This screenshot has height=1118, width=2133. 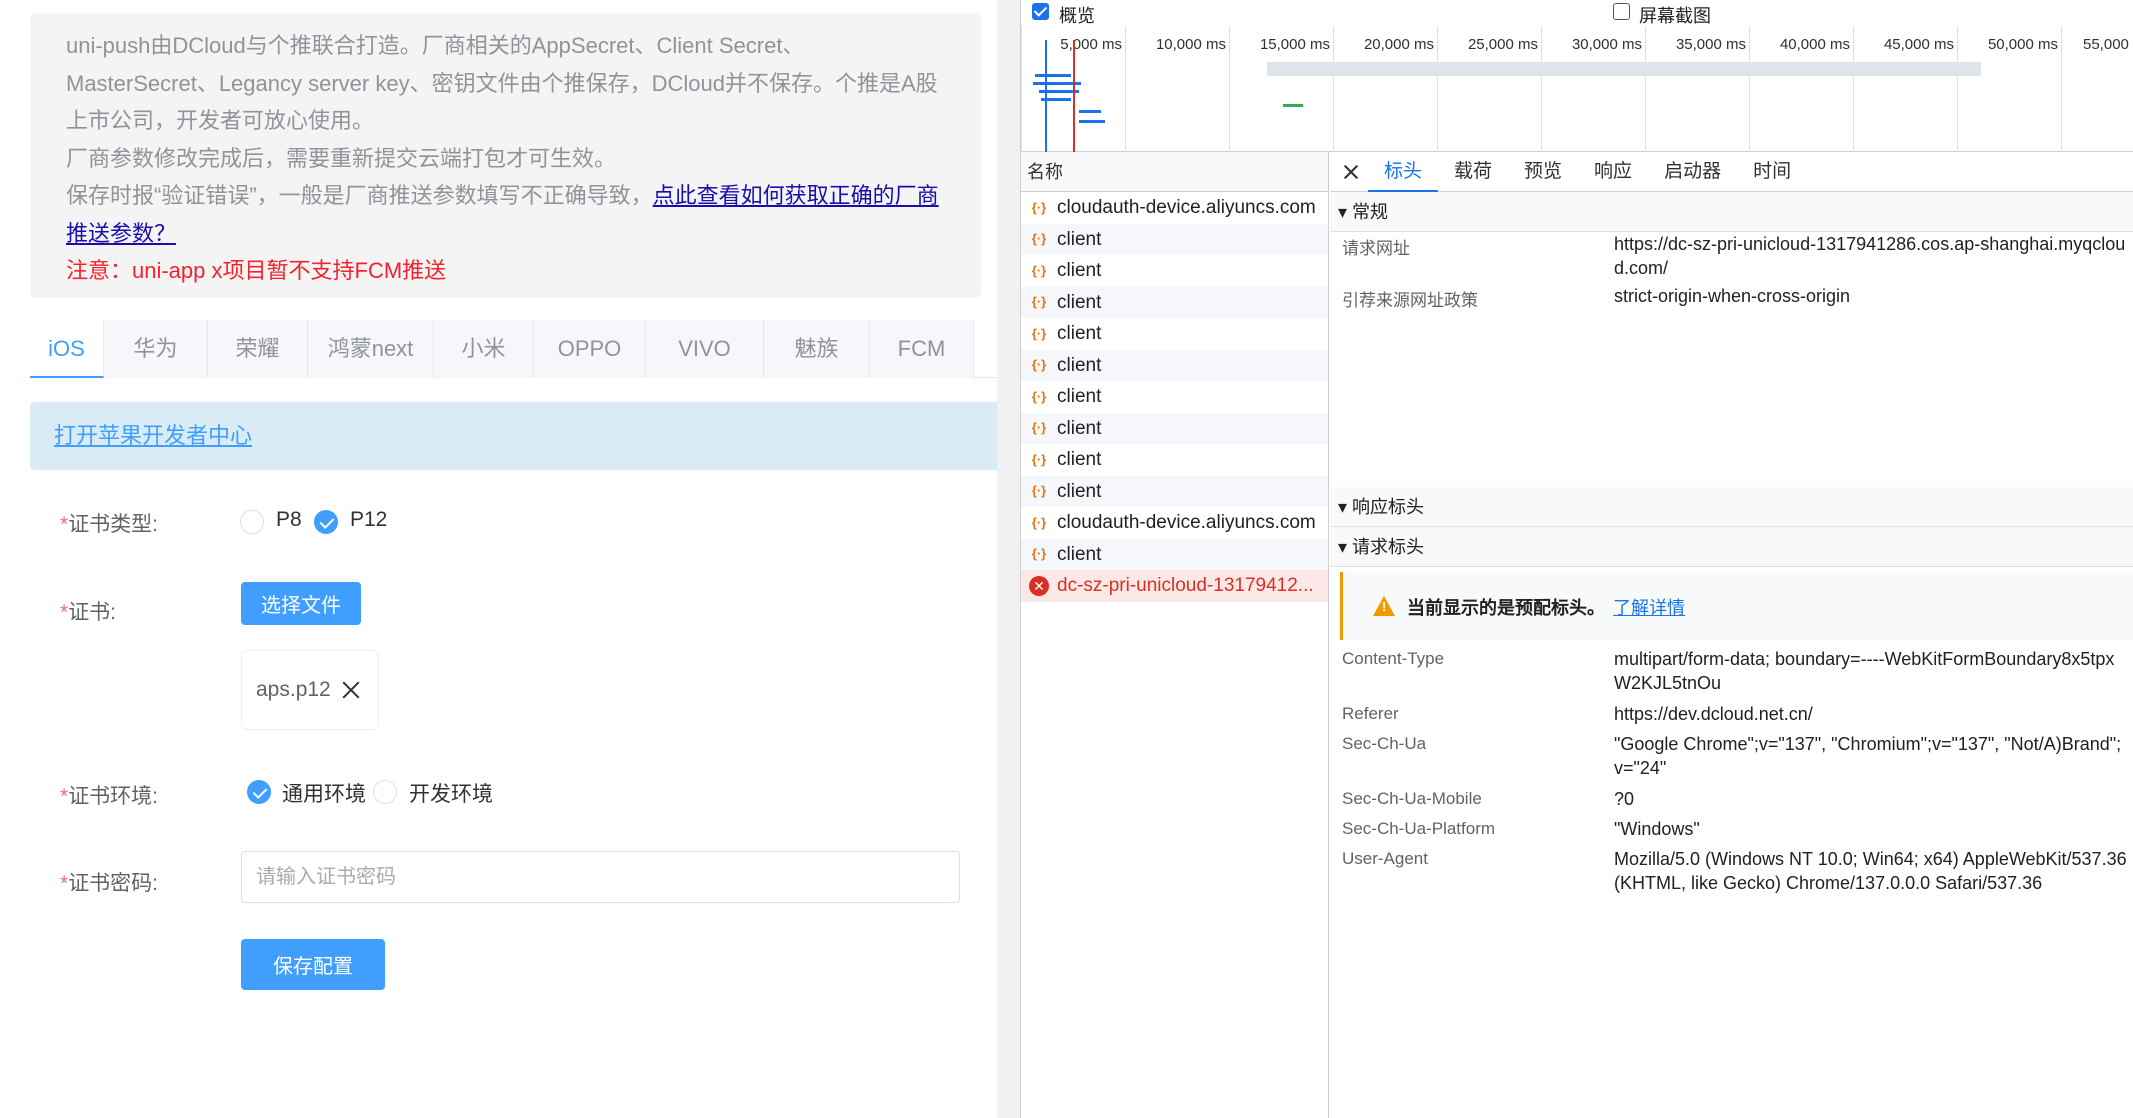 I want to click on tick-label: 25,000 ms, so click(x=1502, y=44).